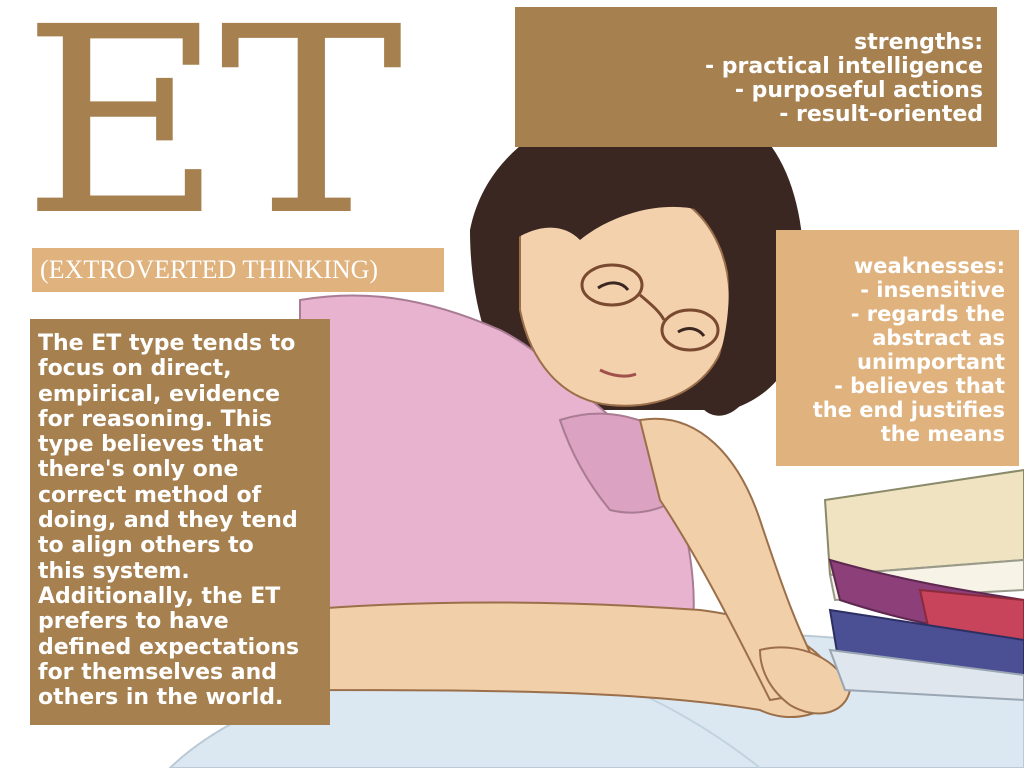 The width and height of the screenshot is (1024, 768). I want to click on description-line: The ET type tends to, so click(167, 343).